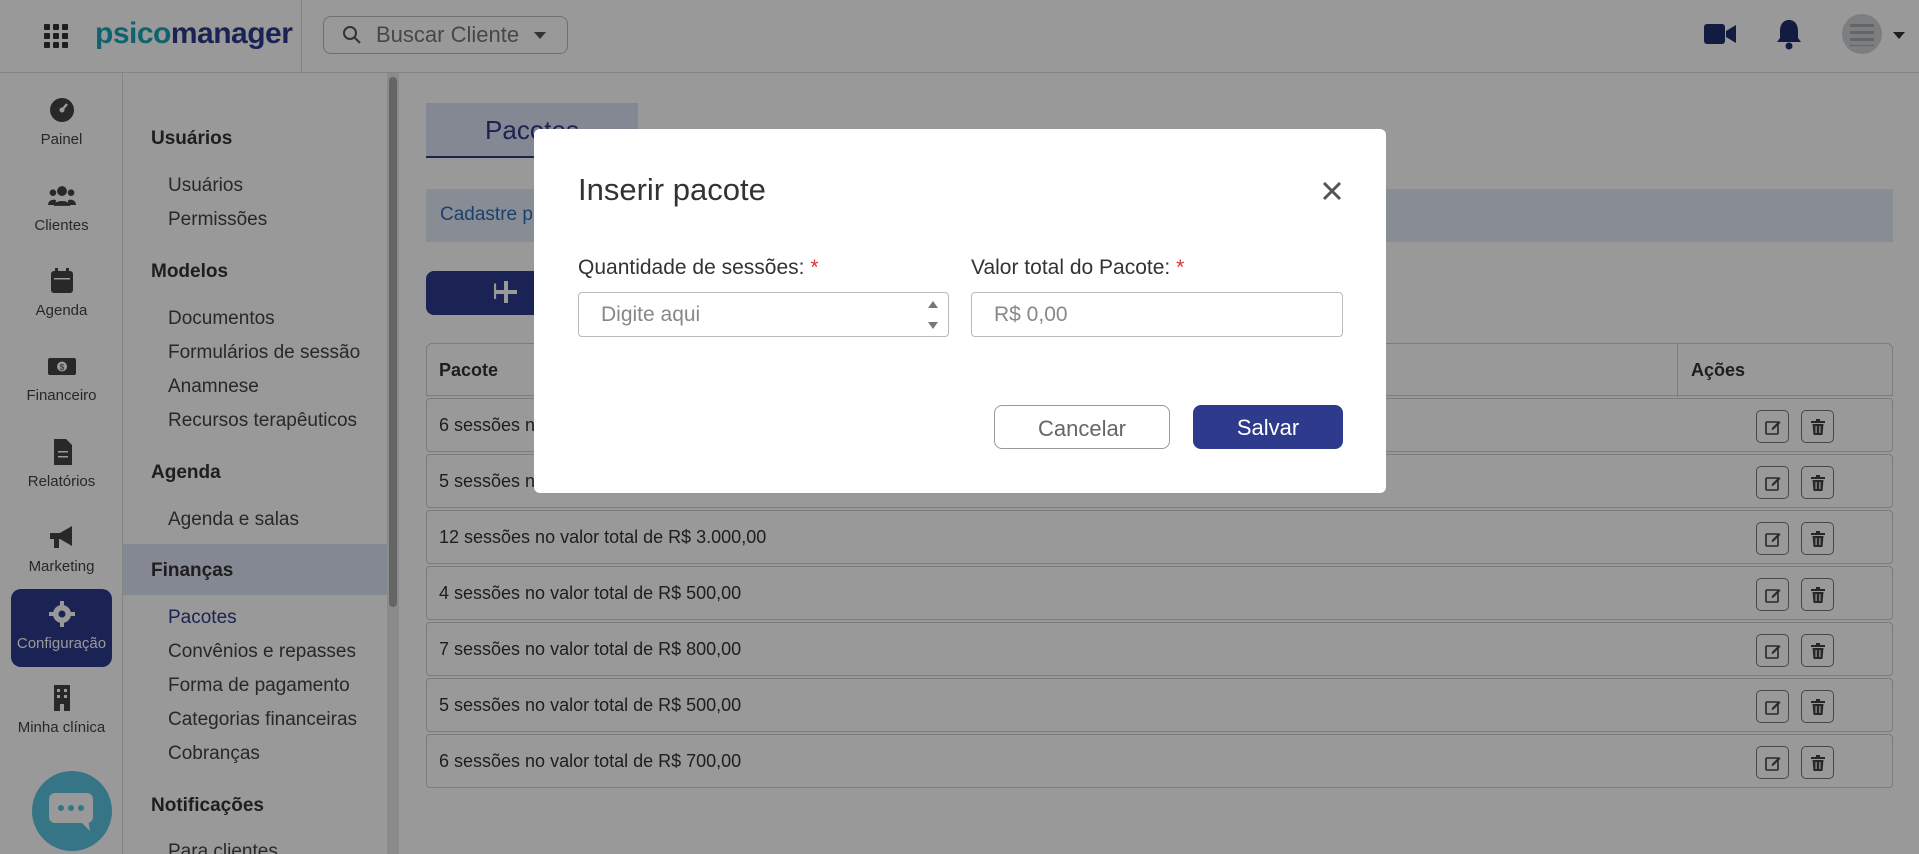 The image size is (1919, 854). Describe the element at coordinates (1074, 267) in the screenshot. I see `valor-label-text: Valor total do Pacote:` at that location.